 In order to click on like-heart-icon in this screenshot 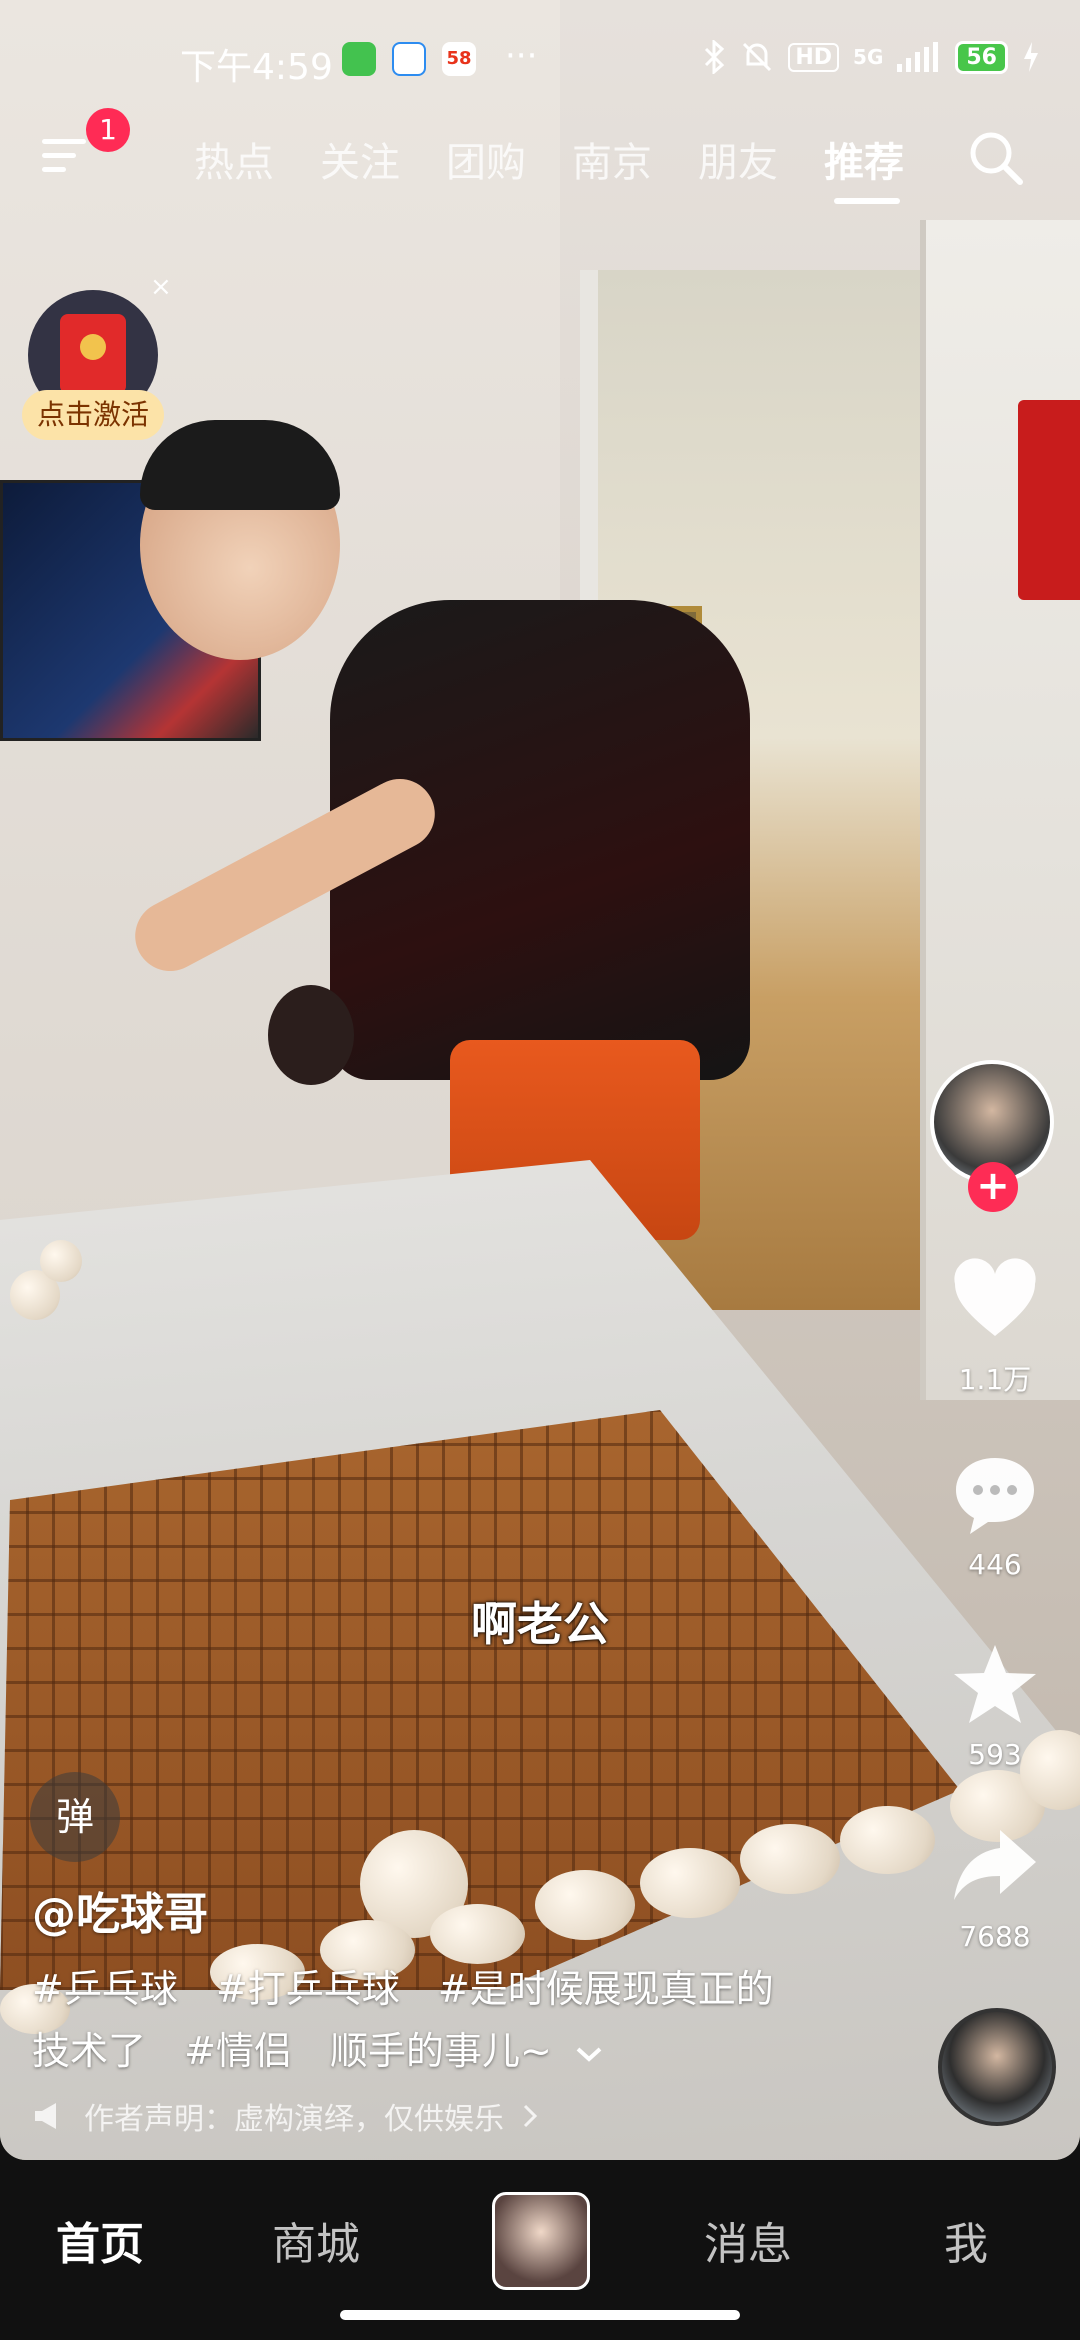, I will do `click(995, 1301)`.